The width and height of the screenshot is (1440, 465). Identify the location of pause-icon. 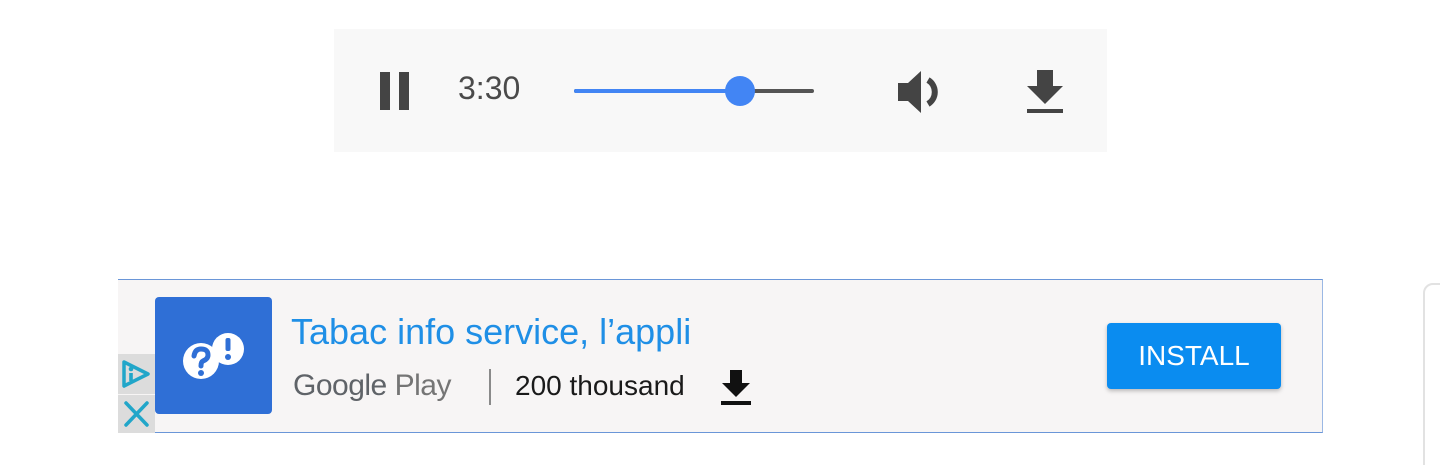
(394, 91).